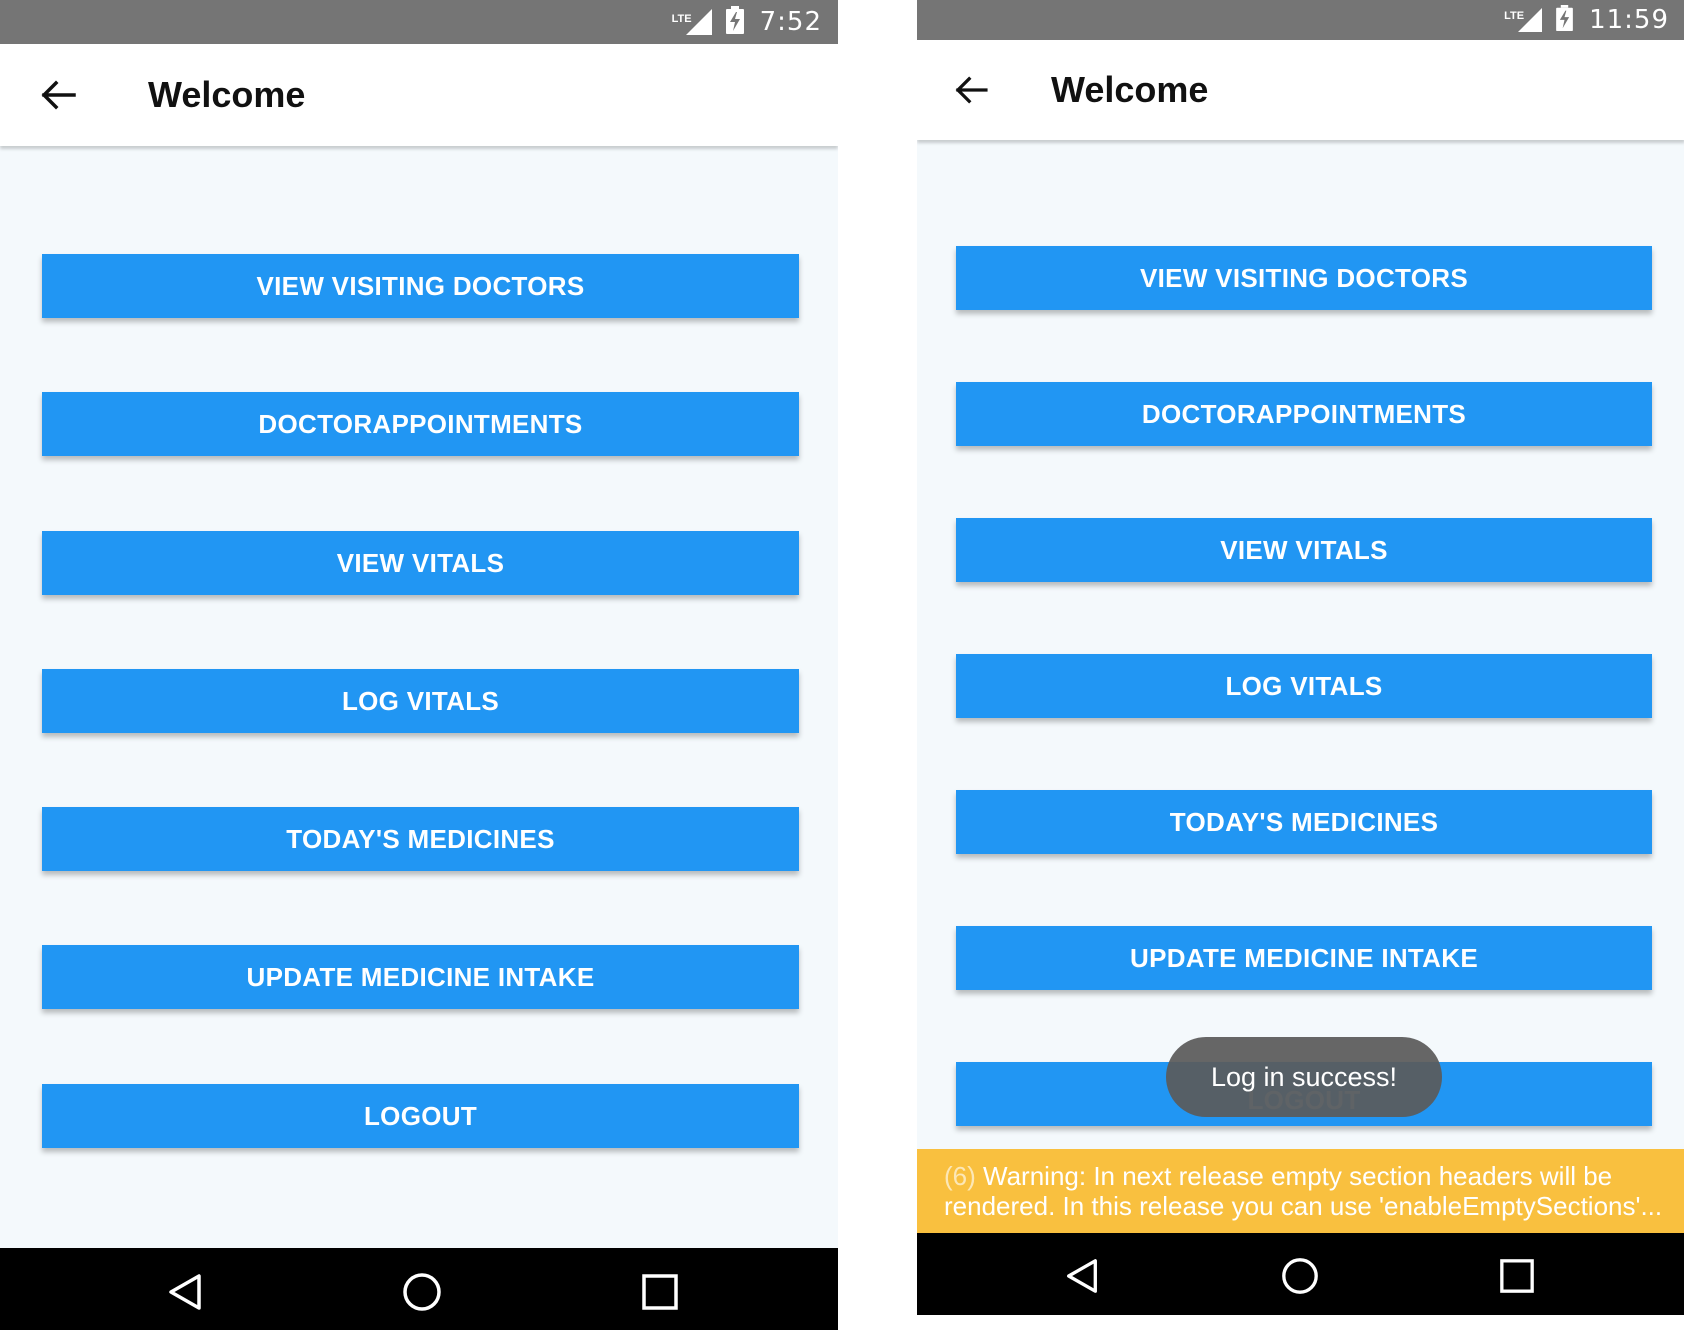 This screenshot has width=1684, height=1330. What do you see at coordinates (1300, 20) in the screenshot?
I see `status-bar: LTE 11:59` at bounding box center [1300, 20].